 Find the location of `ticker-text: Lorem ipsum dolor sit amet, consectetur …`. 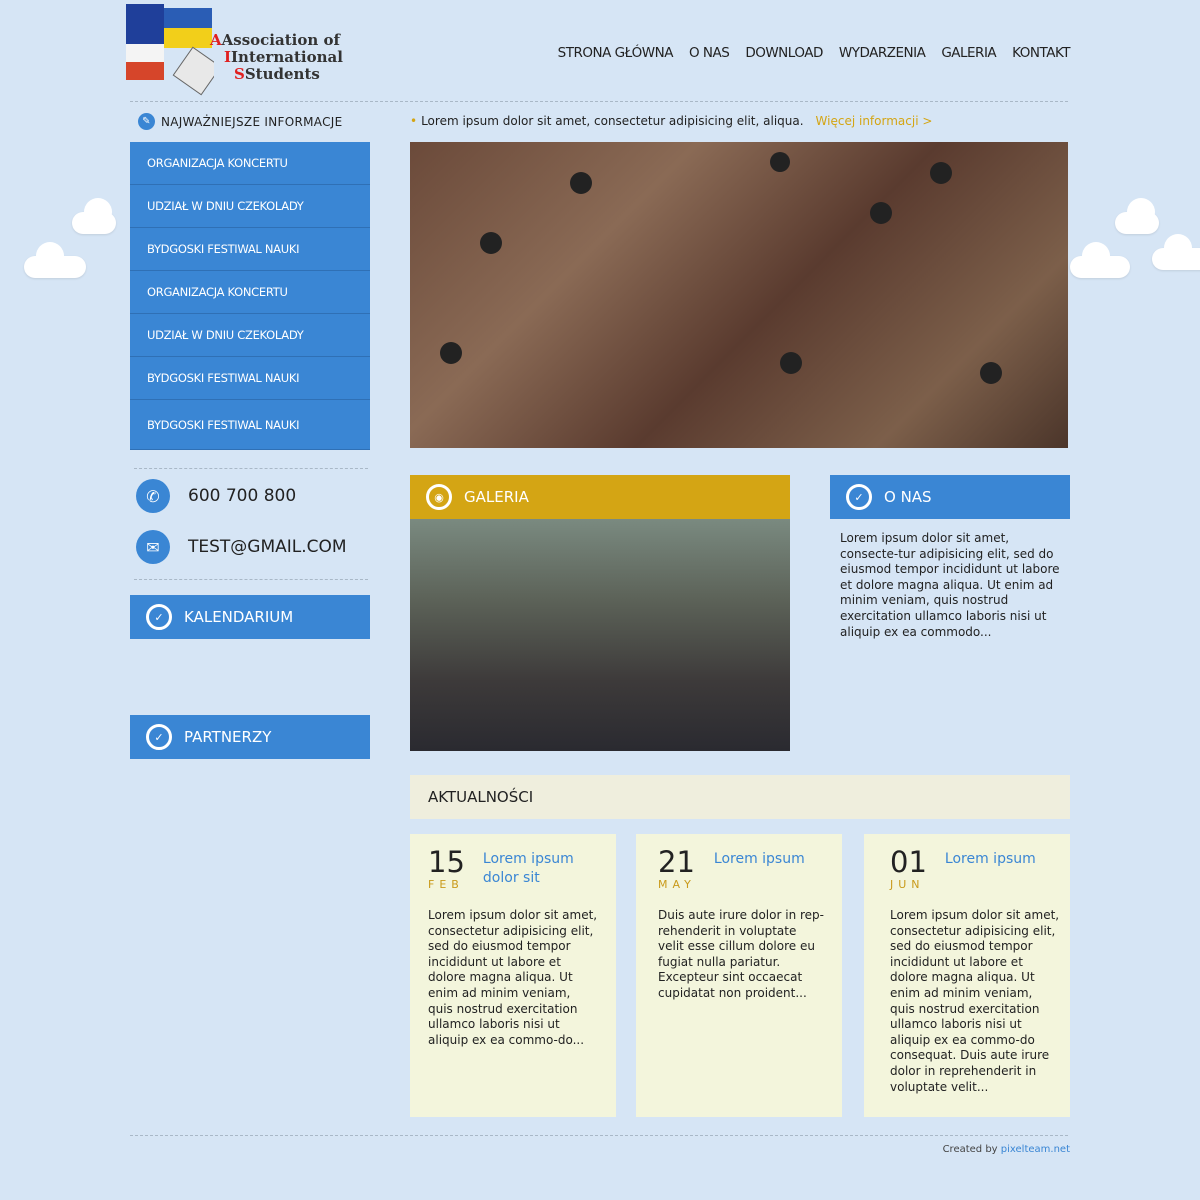

ticker-text: Lorem ipsum dolor sit amet, consectetur … is located at coordinates (612, 121).